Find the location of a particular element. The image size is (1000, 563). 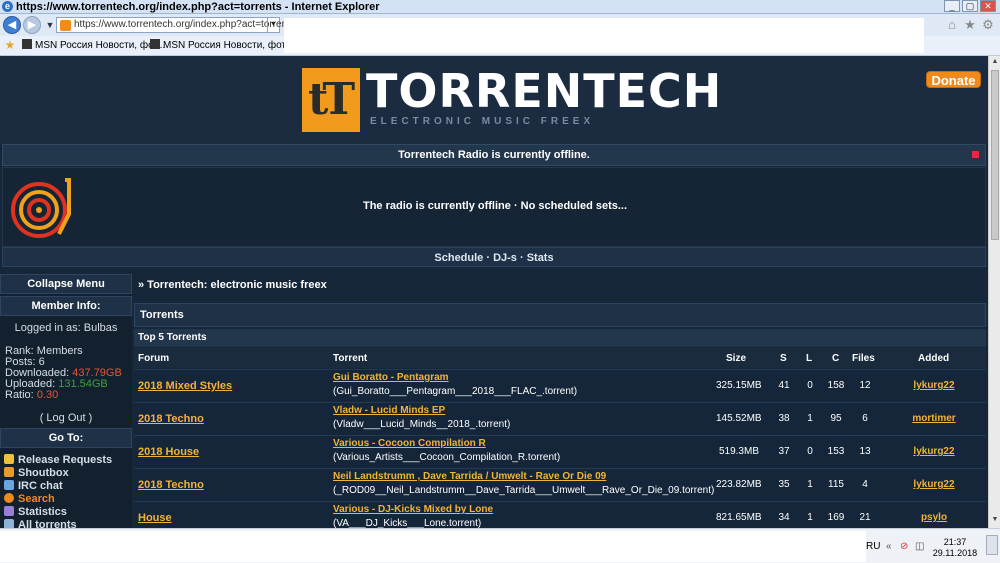

tools-gear-icon: ⚙ is located at coordinates (988, 25).